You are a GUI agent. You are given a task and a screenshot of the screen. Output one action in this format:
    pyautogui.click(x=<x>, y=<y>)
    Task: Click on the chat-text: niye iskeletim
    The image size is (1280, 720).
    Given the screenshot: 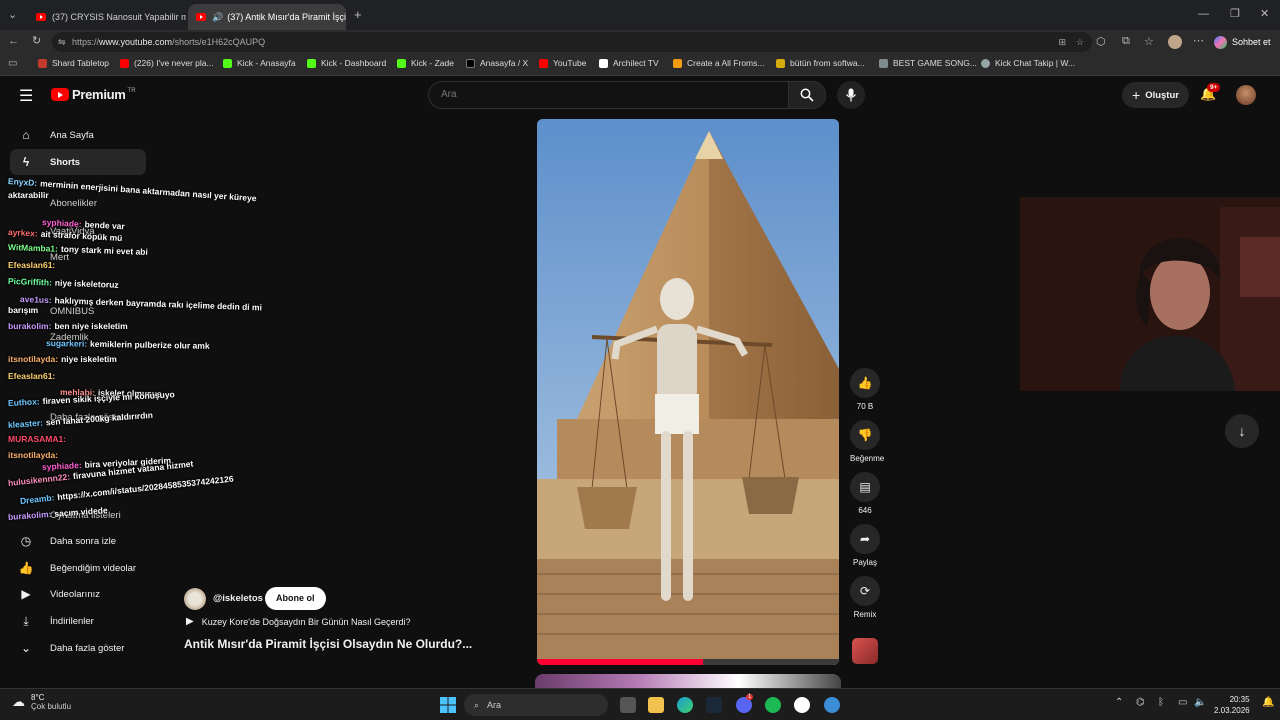 What is the action you would take?
    pyautogui.click(x=89, y=359)
    